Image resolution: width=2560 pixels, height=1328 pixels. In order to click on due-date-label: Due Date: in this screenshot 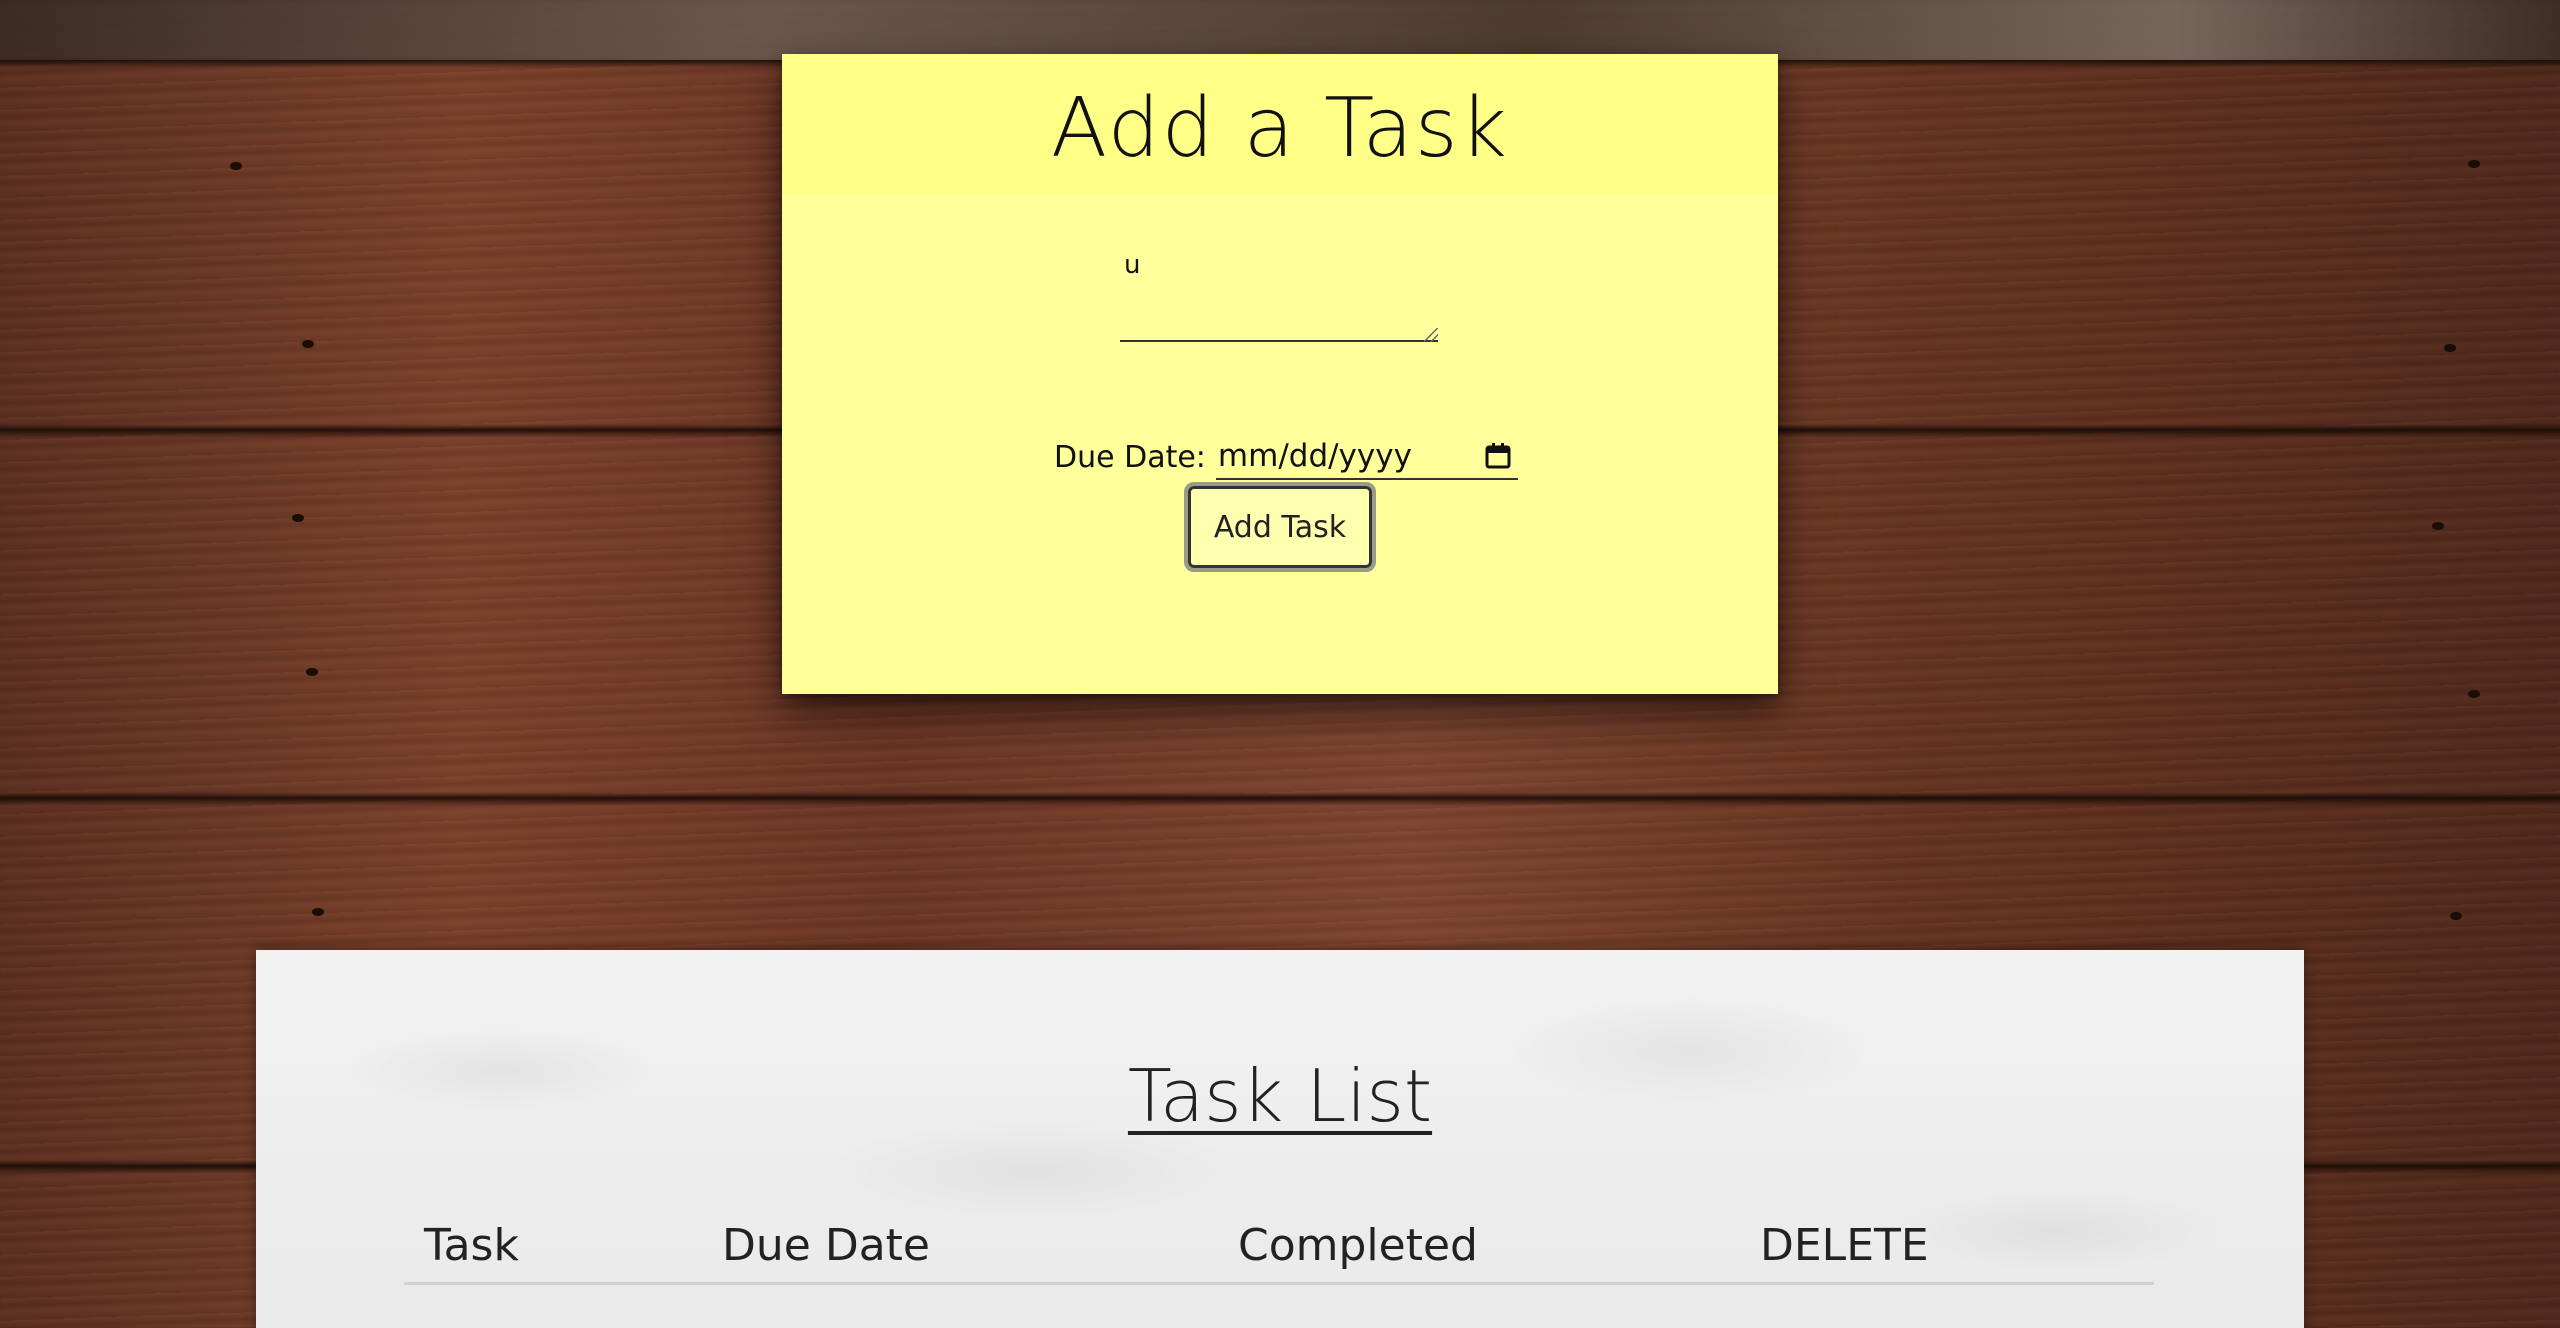, I will do `click(1130, 457)`.